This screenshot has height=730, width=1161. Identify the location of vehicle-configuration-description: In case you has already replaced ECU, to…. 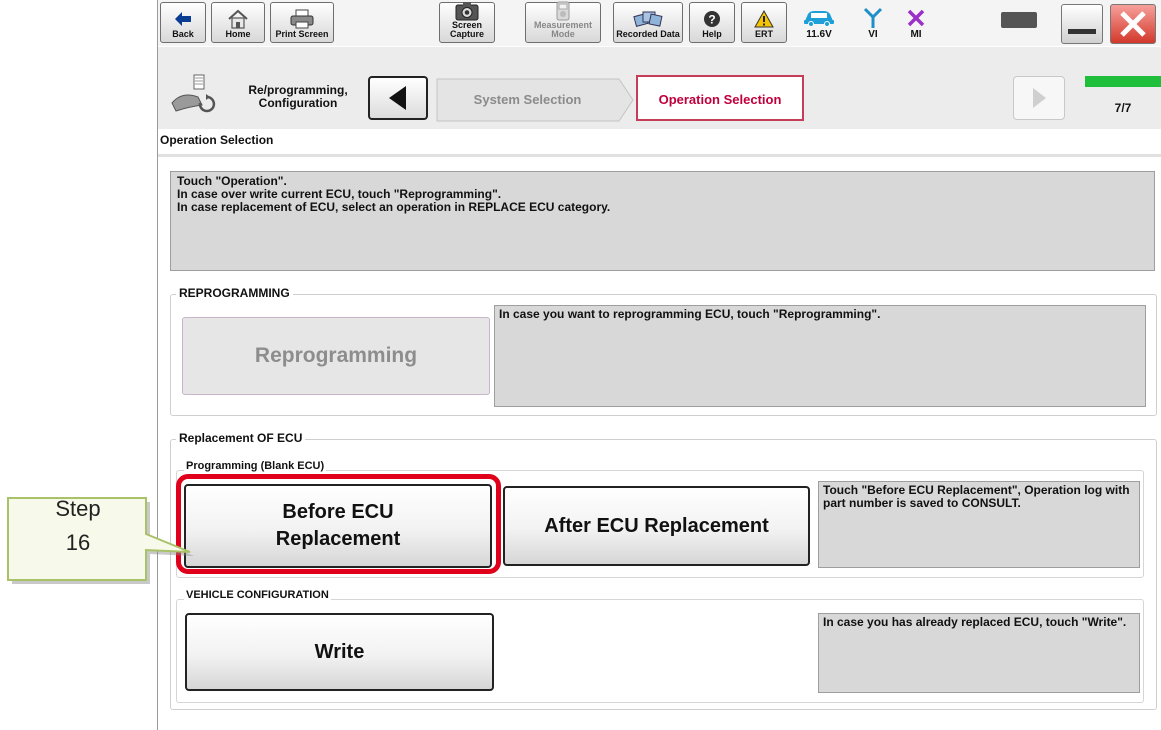
(979, 653).